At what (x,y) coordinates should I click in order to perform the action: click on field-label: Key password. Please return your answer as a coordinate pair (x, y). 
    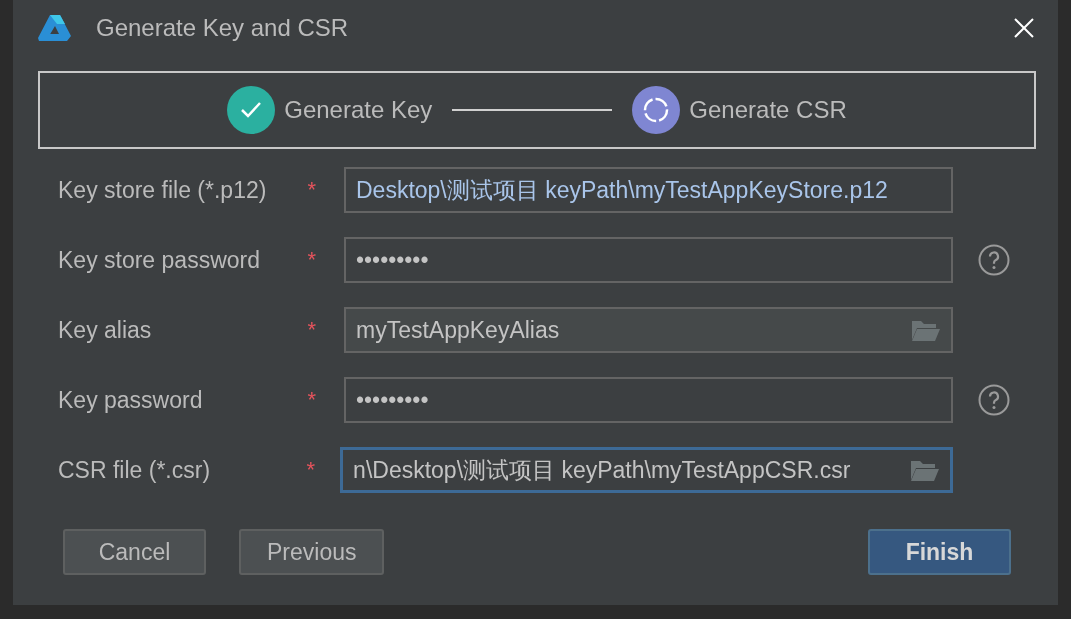
    Looking at the image, I should click on (130, 400).